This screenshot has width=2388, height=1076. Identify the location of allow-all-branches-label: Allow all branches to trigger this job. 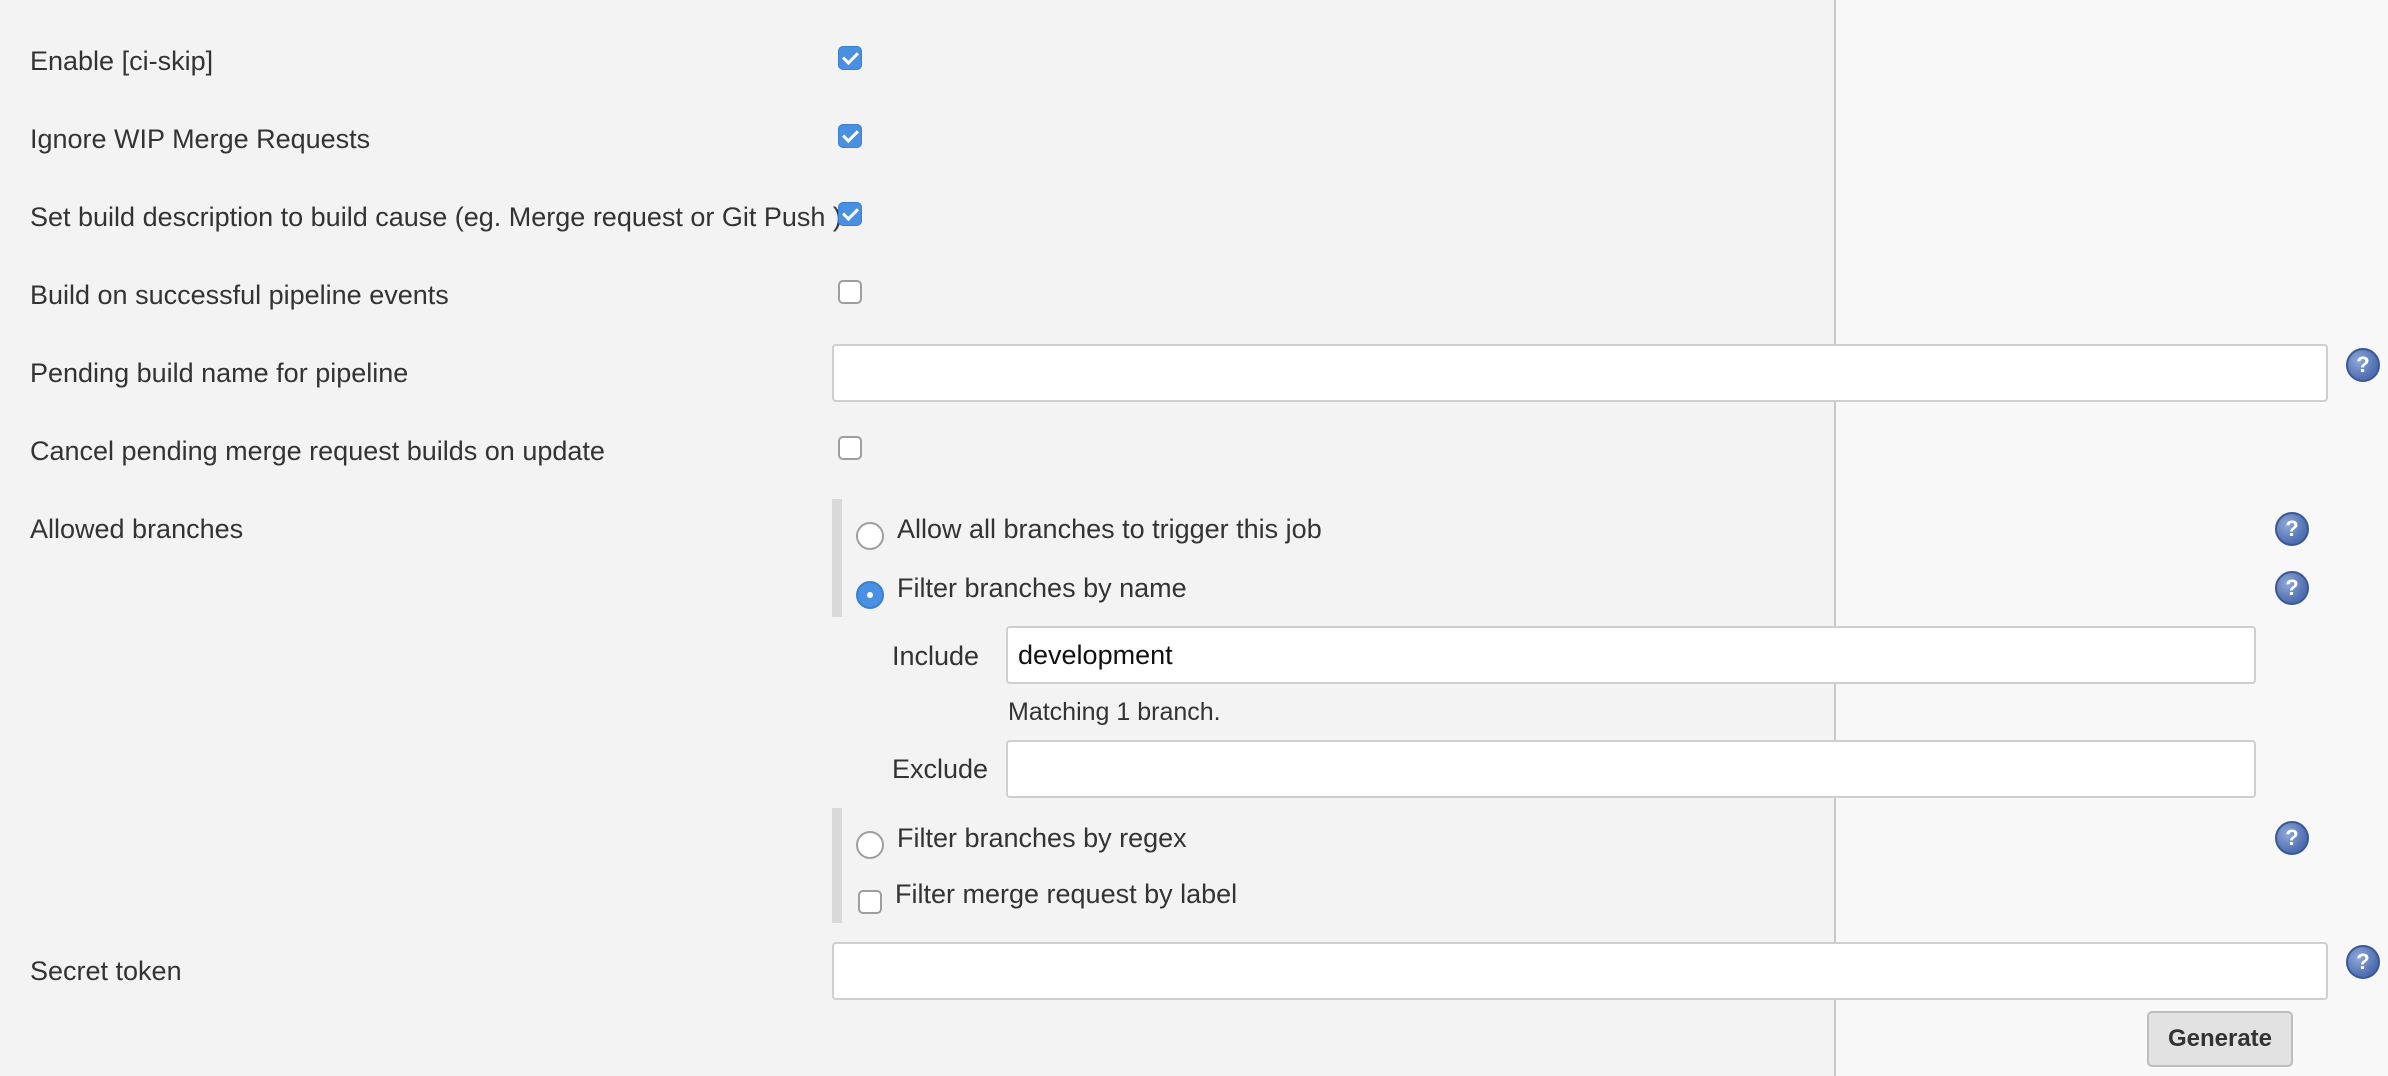
(1109, 529).